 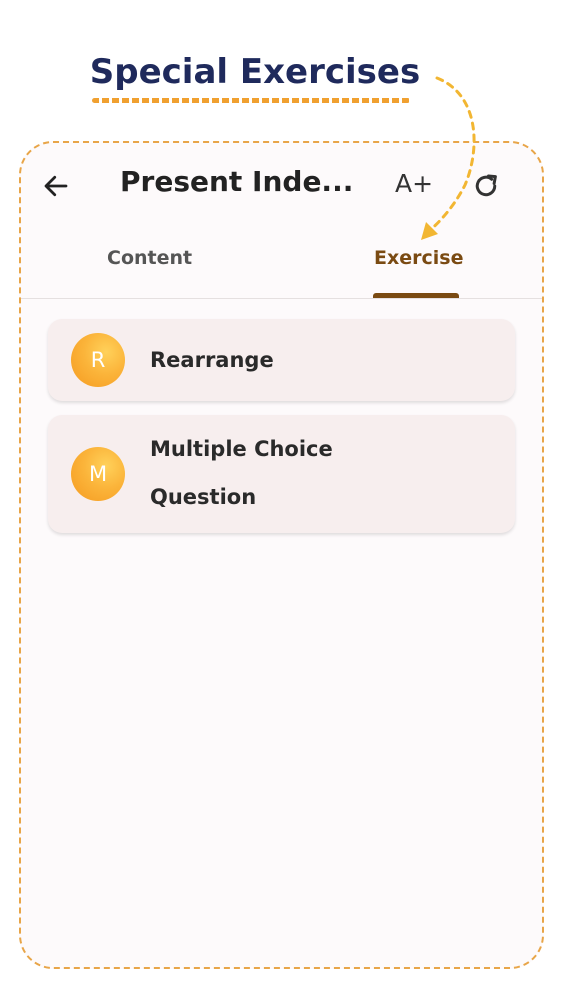 I want to click on arrow-left-icon, so click(x=56, y=186).